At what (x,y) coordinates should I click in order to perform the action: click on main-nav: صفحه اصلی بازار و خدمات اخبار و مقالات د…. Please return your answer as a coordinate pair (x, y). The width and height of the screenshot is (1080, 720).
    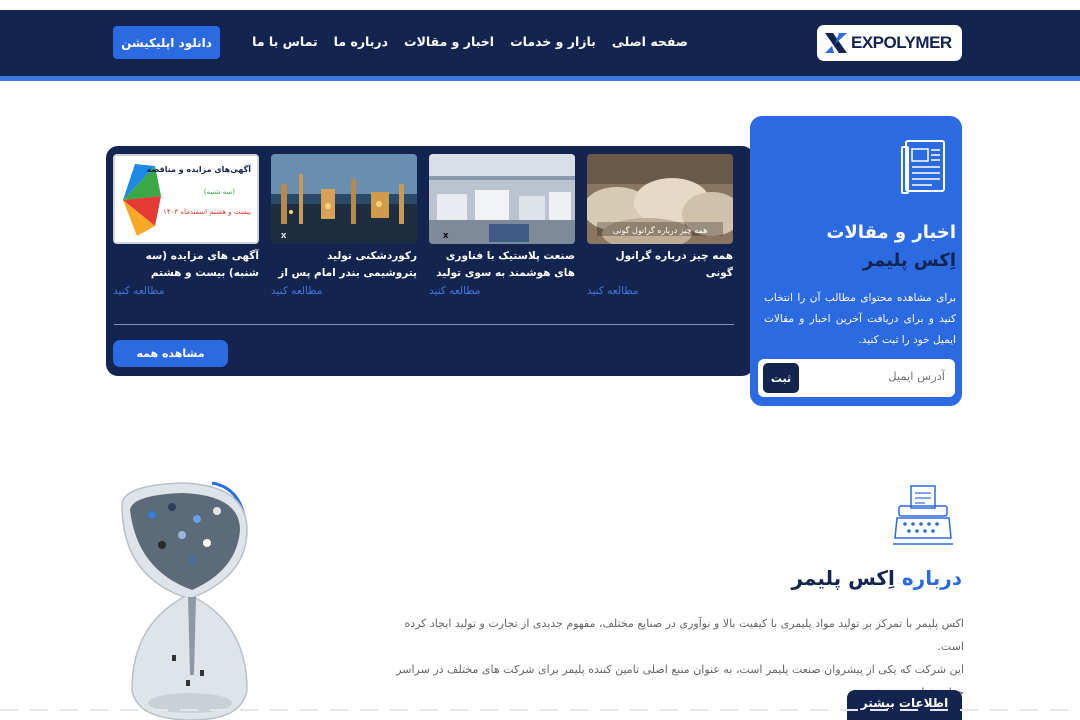
    Looking at the image, I should click on (470, 41).